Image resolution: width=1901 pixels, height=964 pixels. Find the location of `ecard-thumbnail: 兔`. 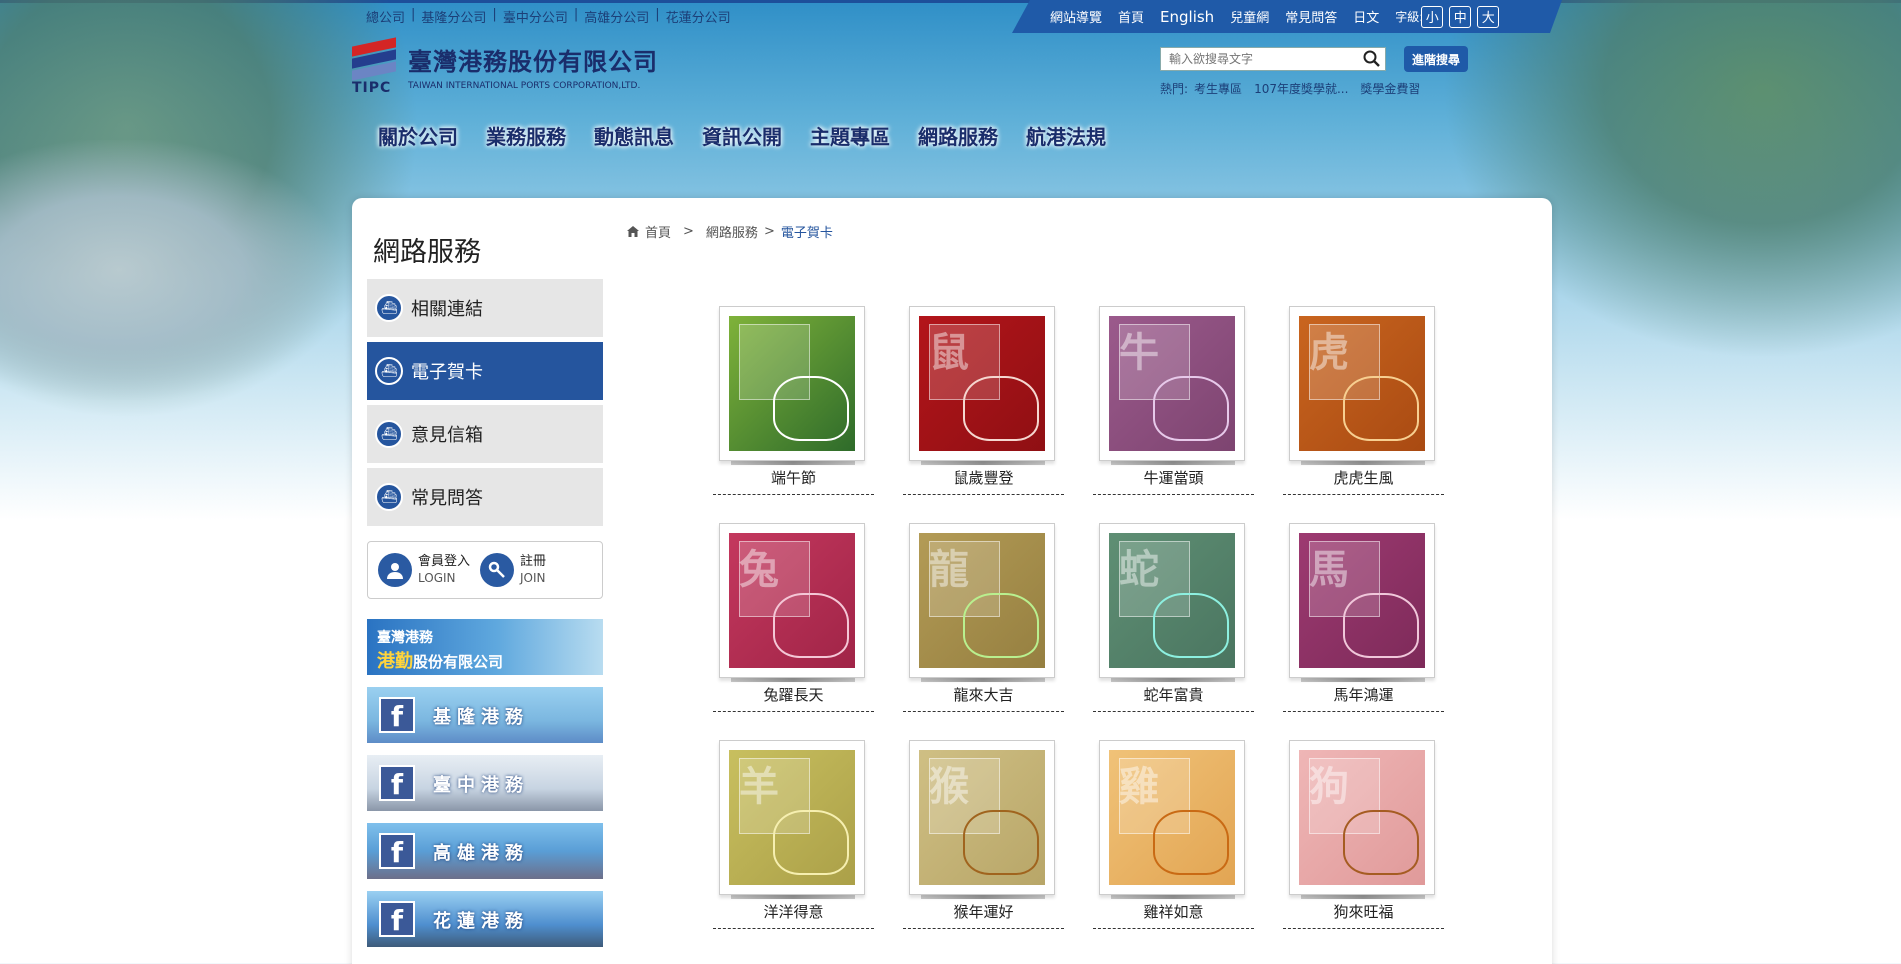

ecard-thumbnail: 兔 is located at coordinates (792, 600).